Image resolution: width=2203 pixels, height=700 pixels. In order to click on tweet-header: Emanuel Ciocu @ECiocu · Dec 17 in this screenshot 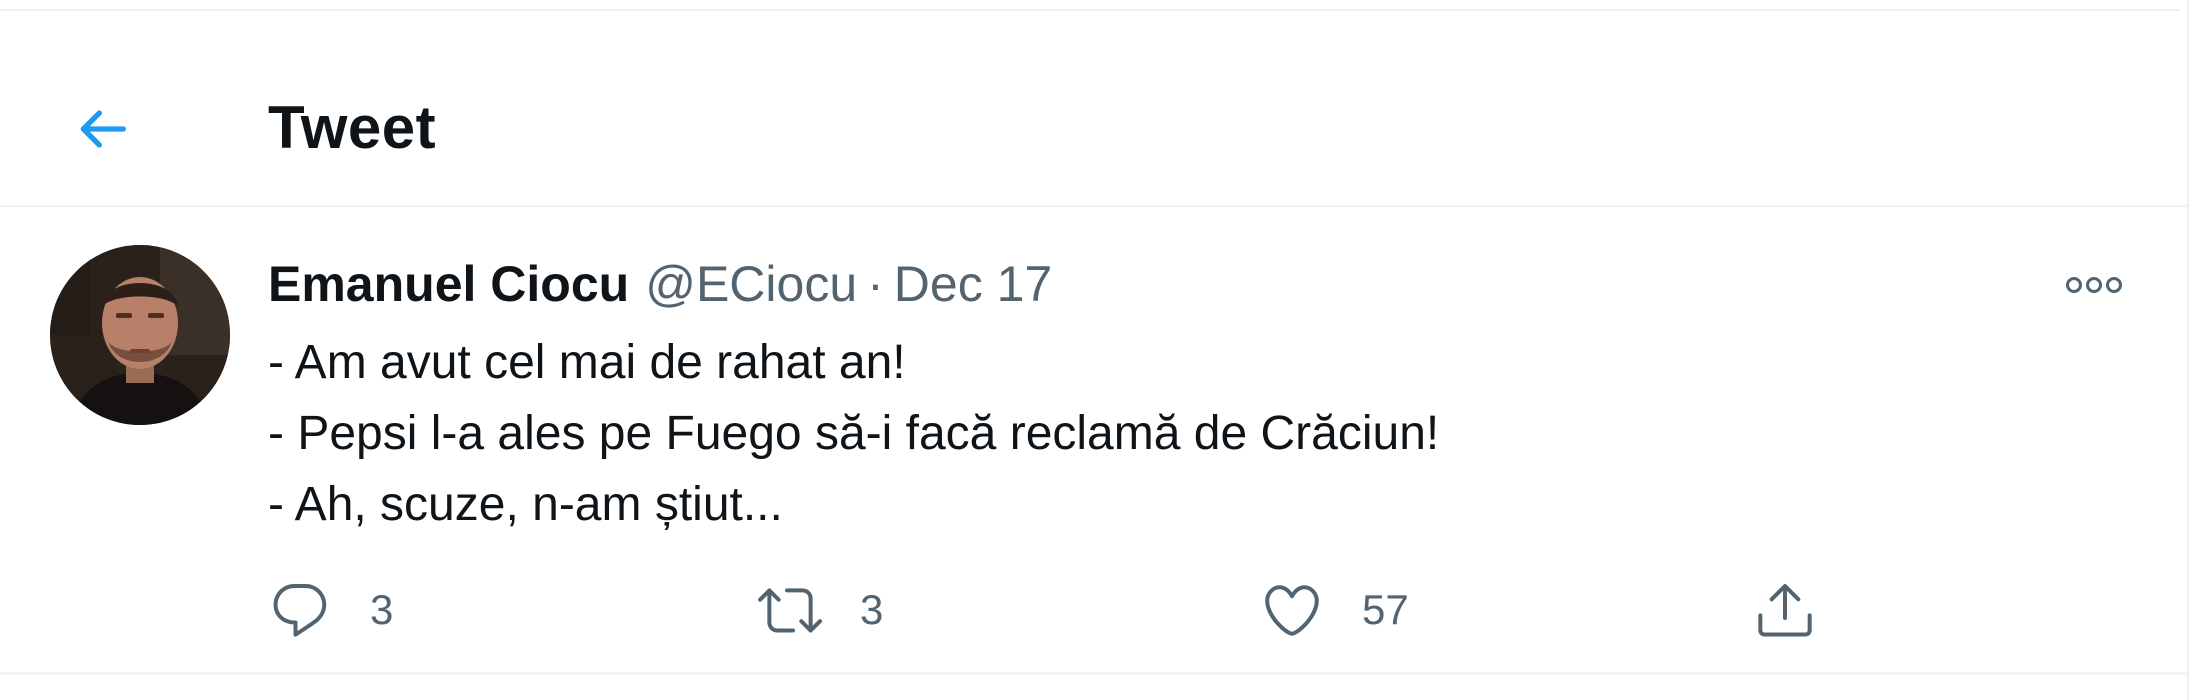, I will do `click(660, 284)`.